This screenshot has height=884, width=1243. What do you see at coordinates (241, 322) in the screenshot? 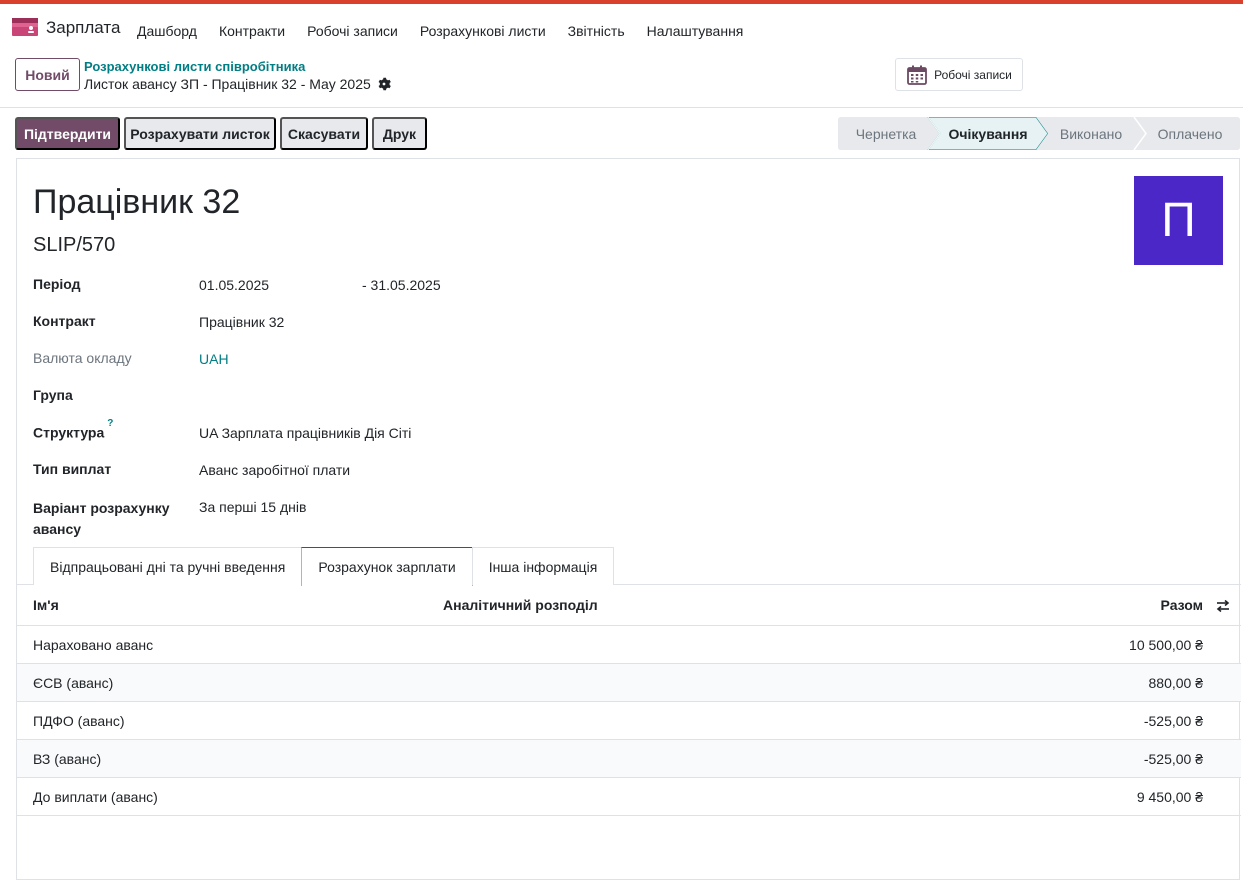
I see `contract-field: Працівник 32` at bounding box center [241, 322].